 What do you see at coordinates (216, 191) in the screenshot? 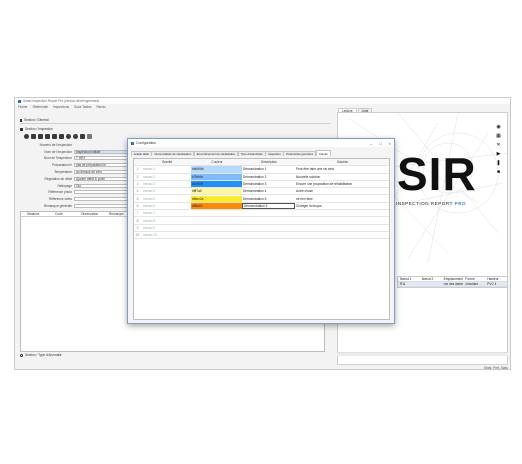
I see `couleur-cell: #fff7a0` at bounding box center [216, 191].